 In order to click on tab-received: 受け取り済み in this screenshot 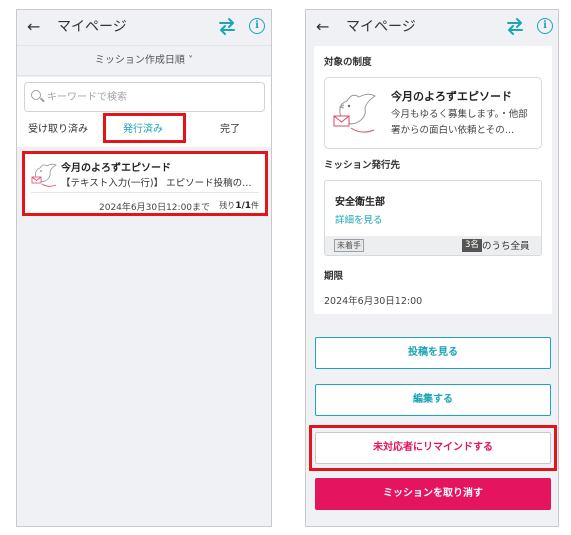, I will do `click(58, 130)`.